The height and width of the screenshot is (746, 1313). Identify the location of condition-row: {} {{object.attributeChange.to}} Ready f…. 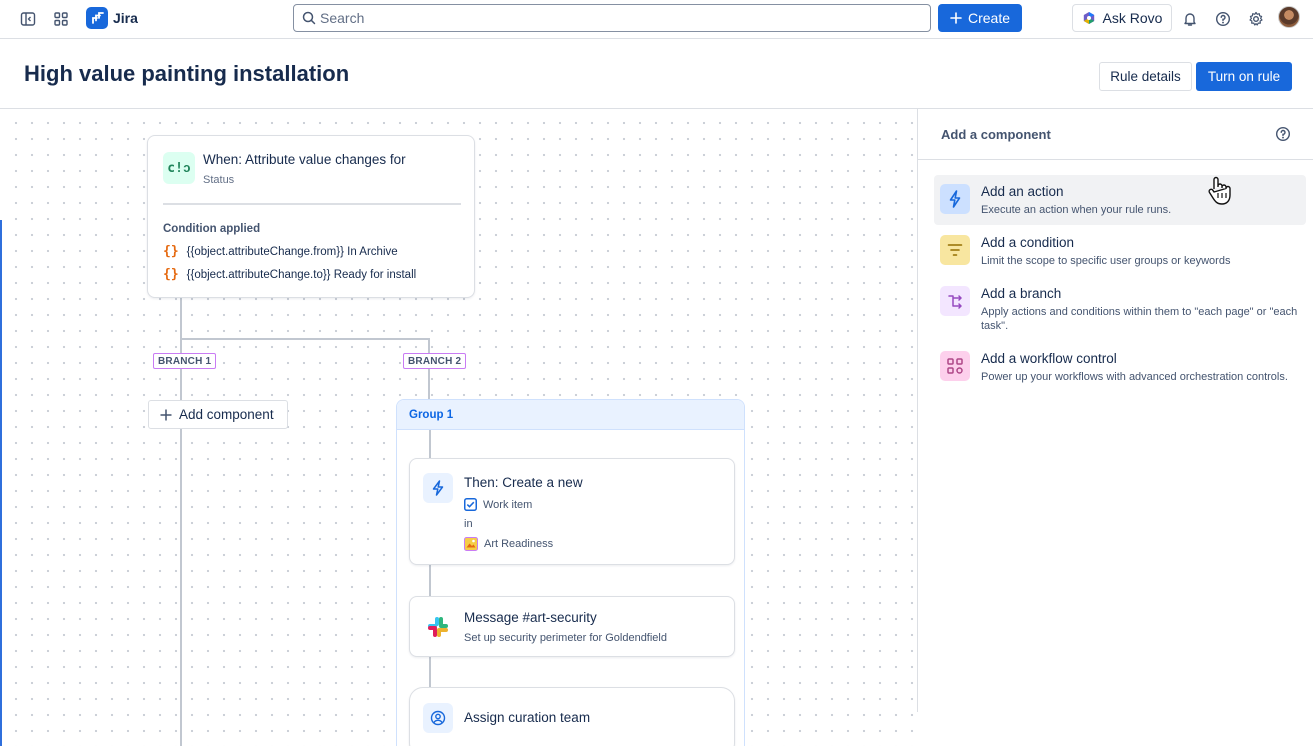
(289, 274).